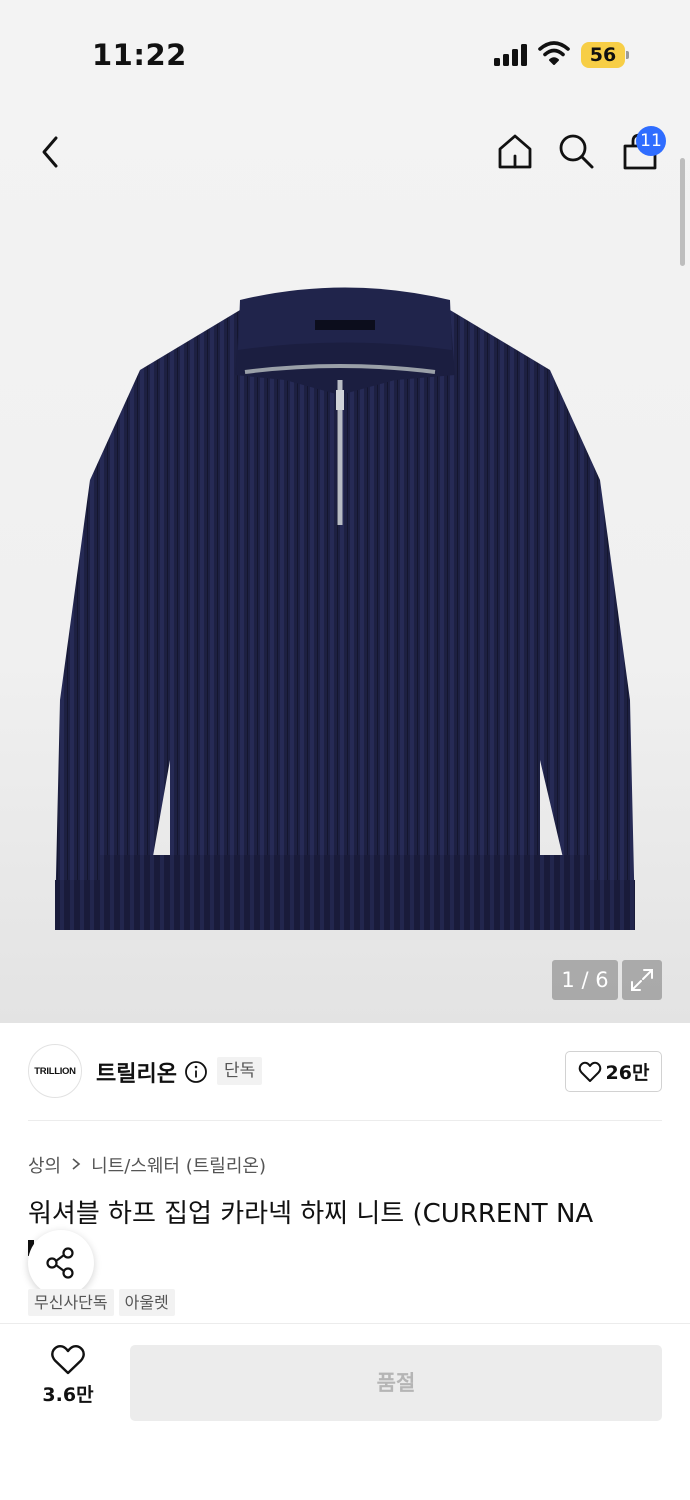  I want to click on search-icon, so click(576, 151).